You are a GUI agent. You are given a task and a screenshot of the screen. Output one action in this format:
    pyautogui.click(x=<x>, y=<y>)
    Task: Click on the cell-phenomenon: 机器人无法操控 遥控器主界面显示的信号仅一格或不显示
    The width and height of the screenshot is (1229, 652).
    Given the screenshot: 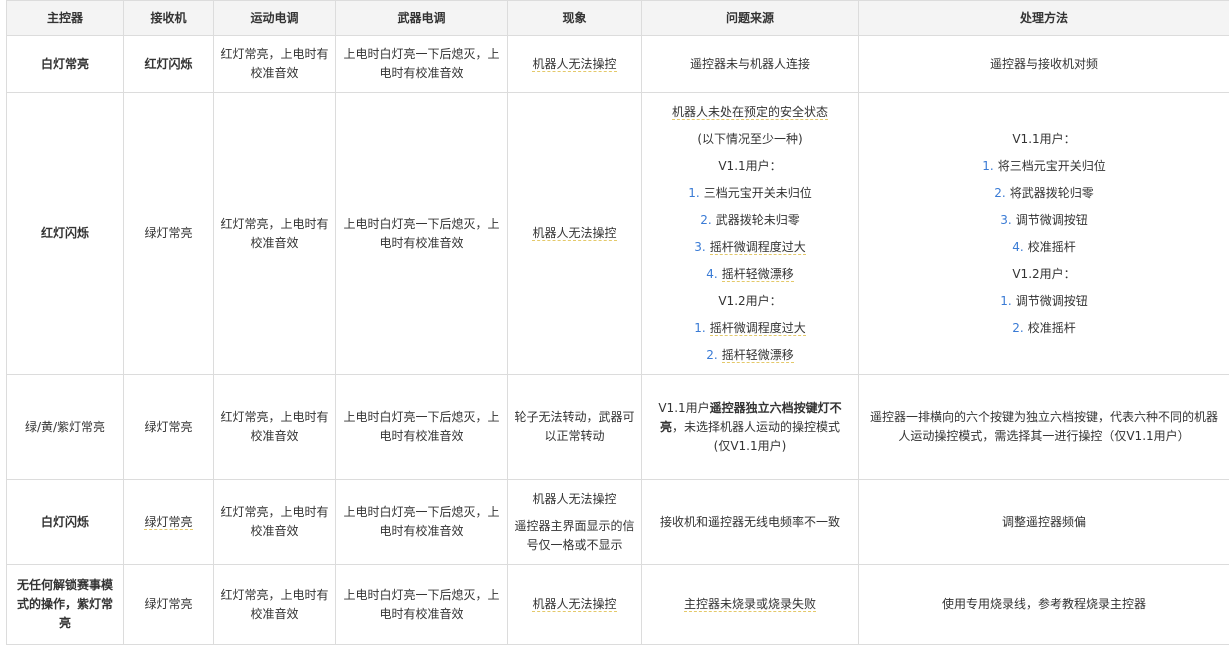 What is the action you would take?
    pyautogui.click(x=574, y=522)
    